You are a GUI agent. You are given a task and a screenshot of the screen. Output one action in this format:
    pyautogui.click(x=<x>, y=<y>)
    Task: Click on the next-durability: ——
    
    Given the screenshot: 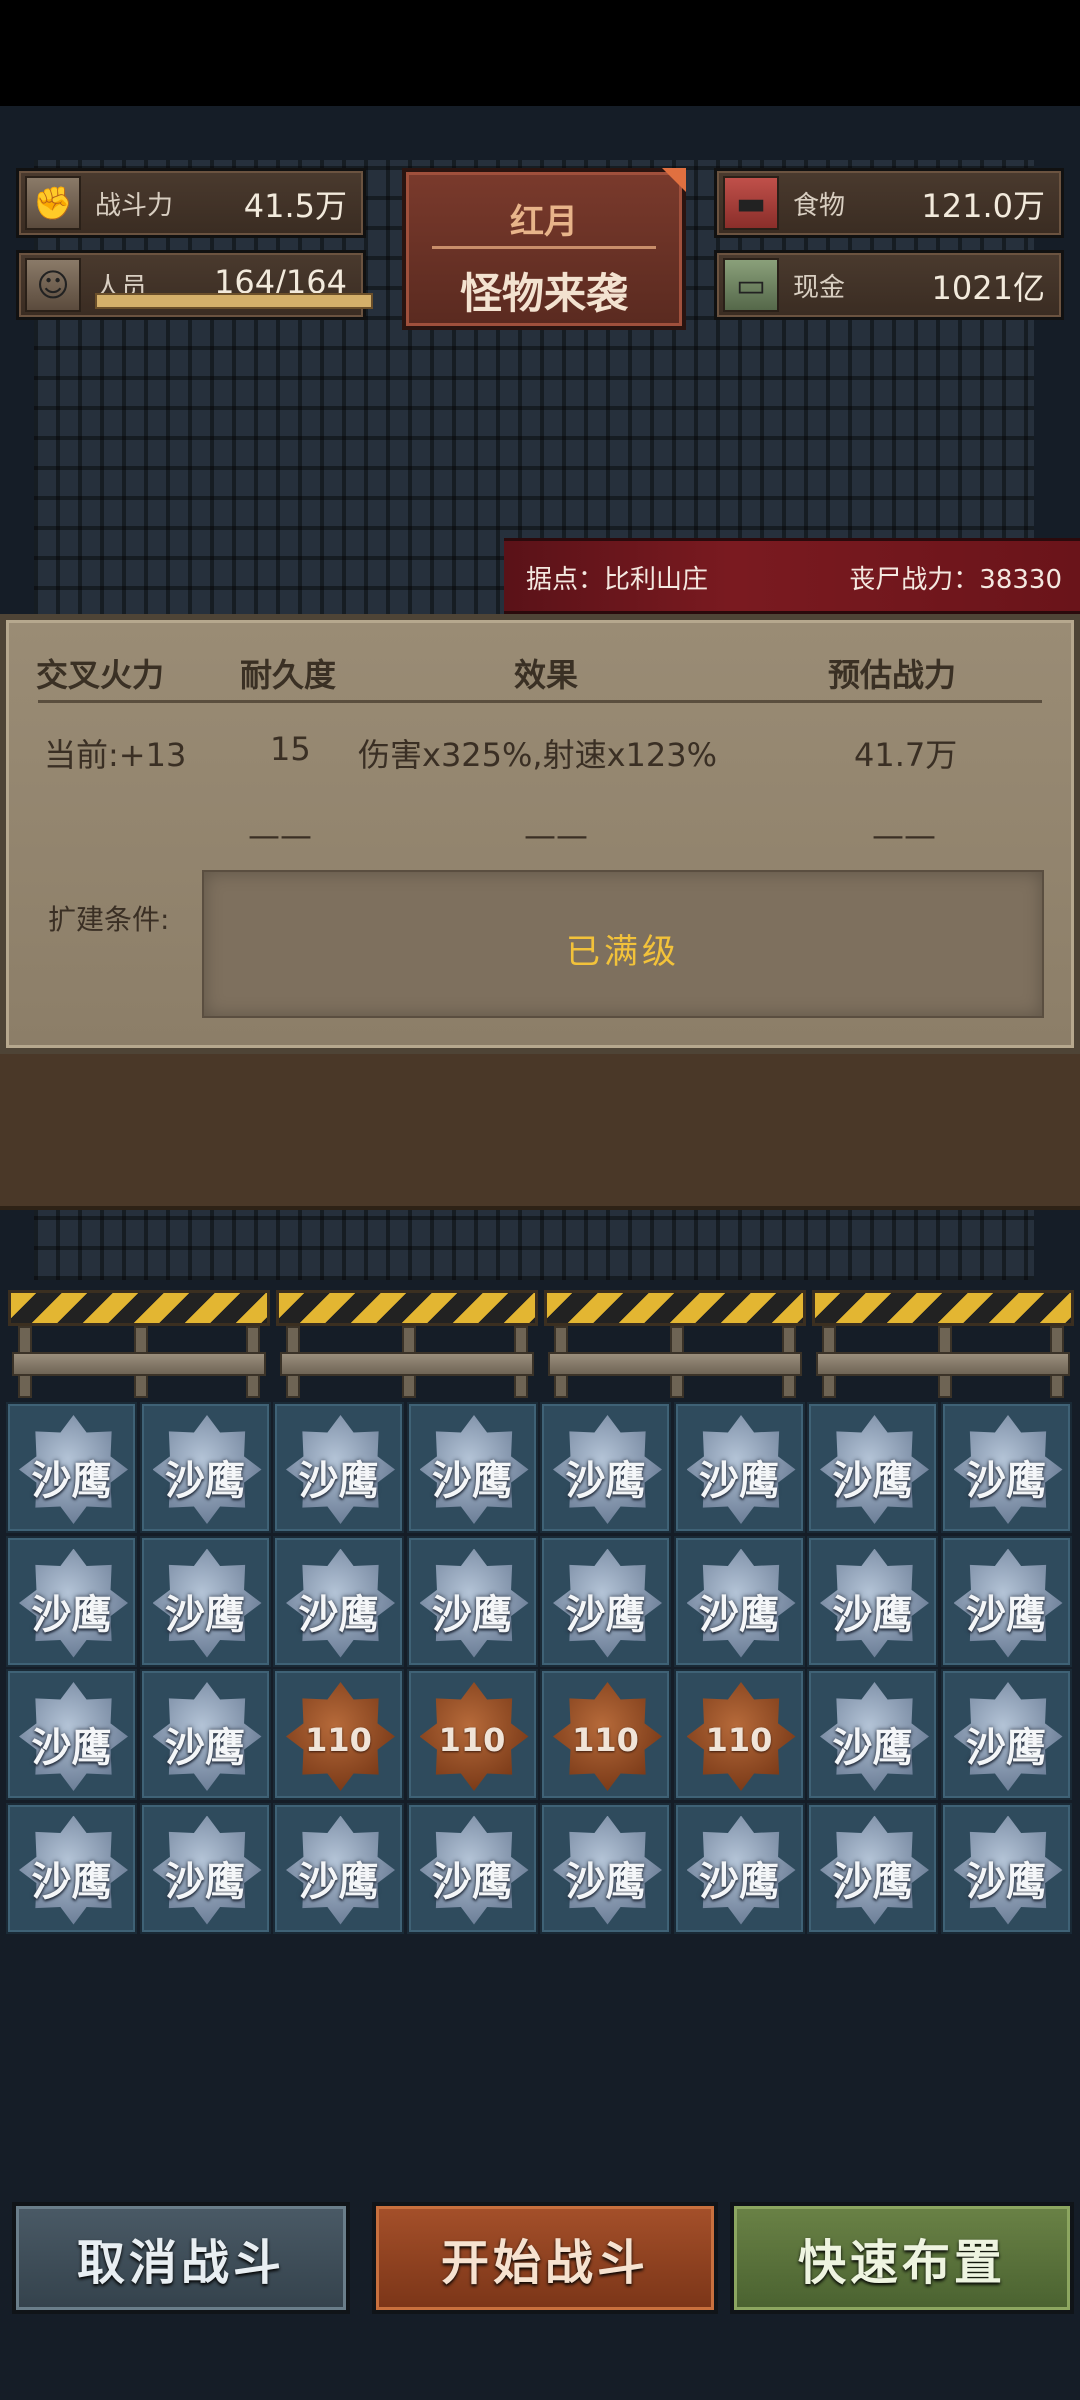 What is the action you would take?
    pyautogui.click(x=280, y=835)
    